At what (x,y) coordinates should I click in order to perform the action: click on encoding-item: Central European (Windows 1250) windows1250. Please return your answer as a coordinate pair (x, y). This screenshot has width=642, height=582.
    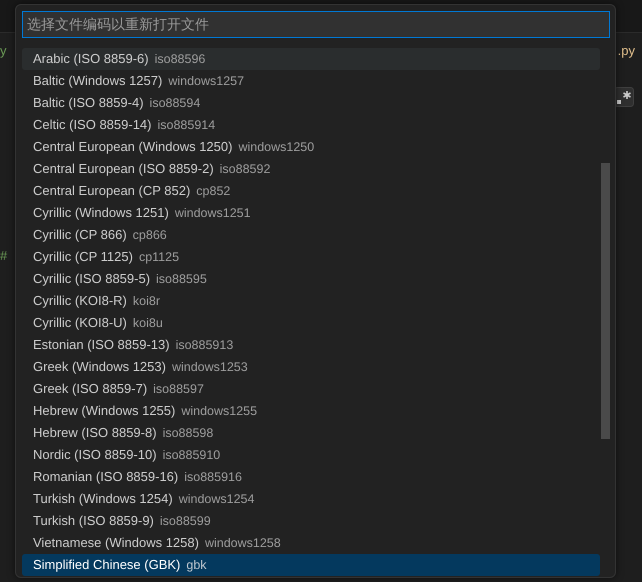
    Looking at the image, I should click on (311, 147).